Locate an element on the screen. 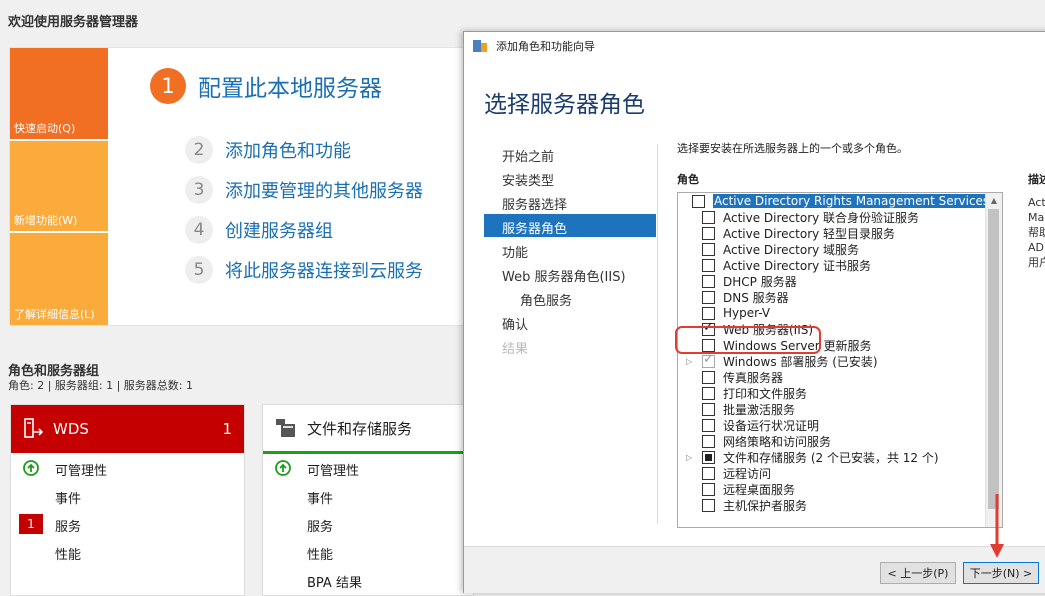 The image size is (1045, 596). fs-services: 服务 is located at coordinates (320, 525).